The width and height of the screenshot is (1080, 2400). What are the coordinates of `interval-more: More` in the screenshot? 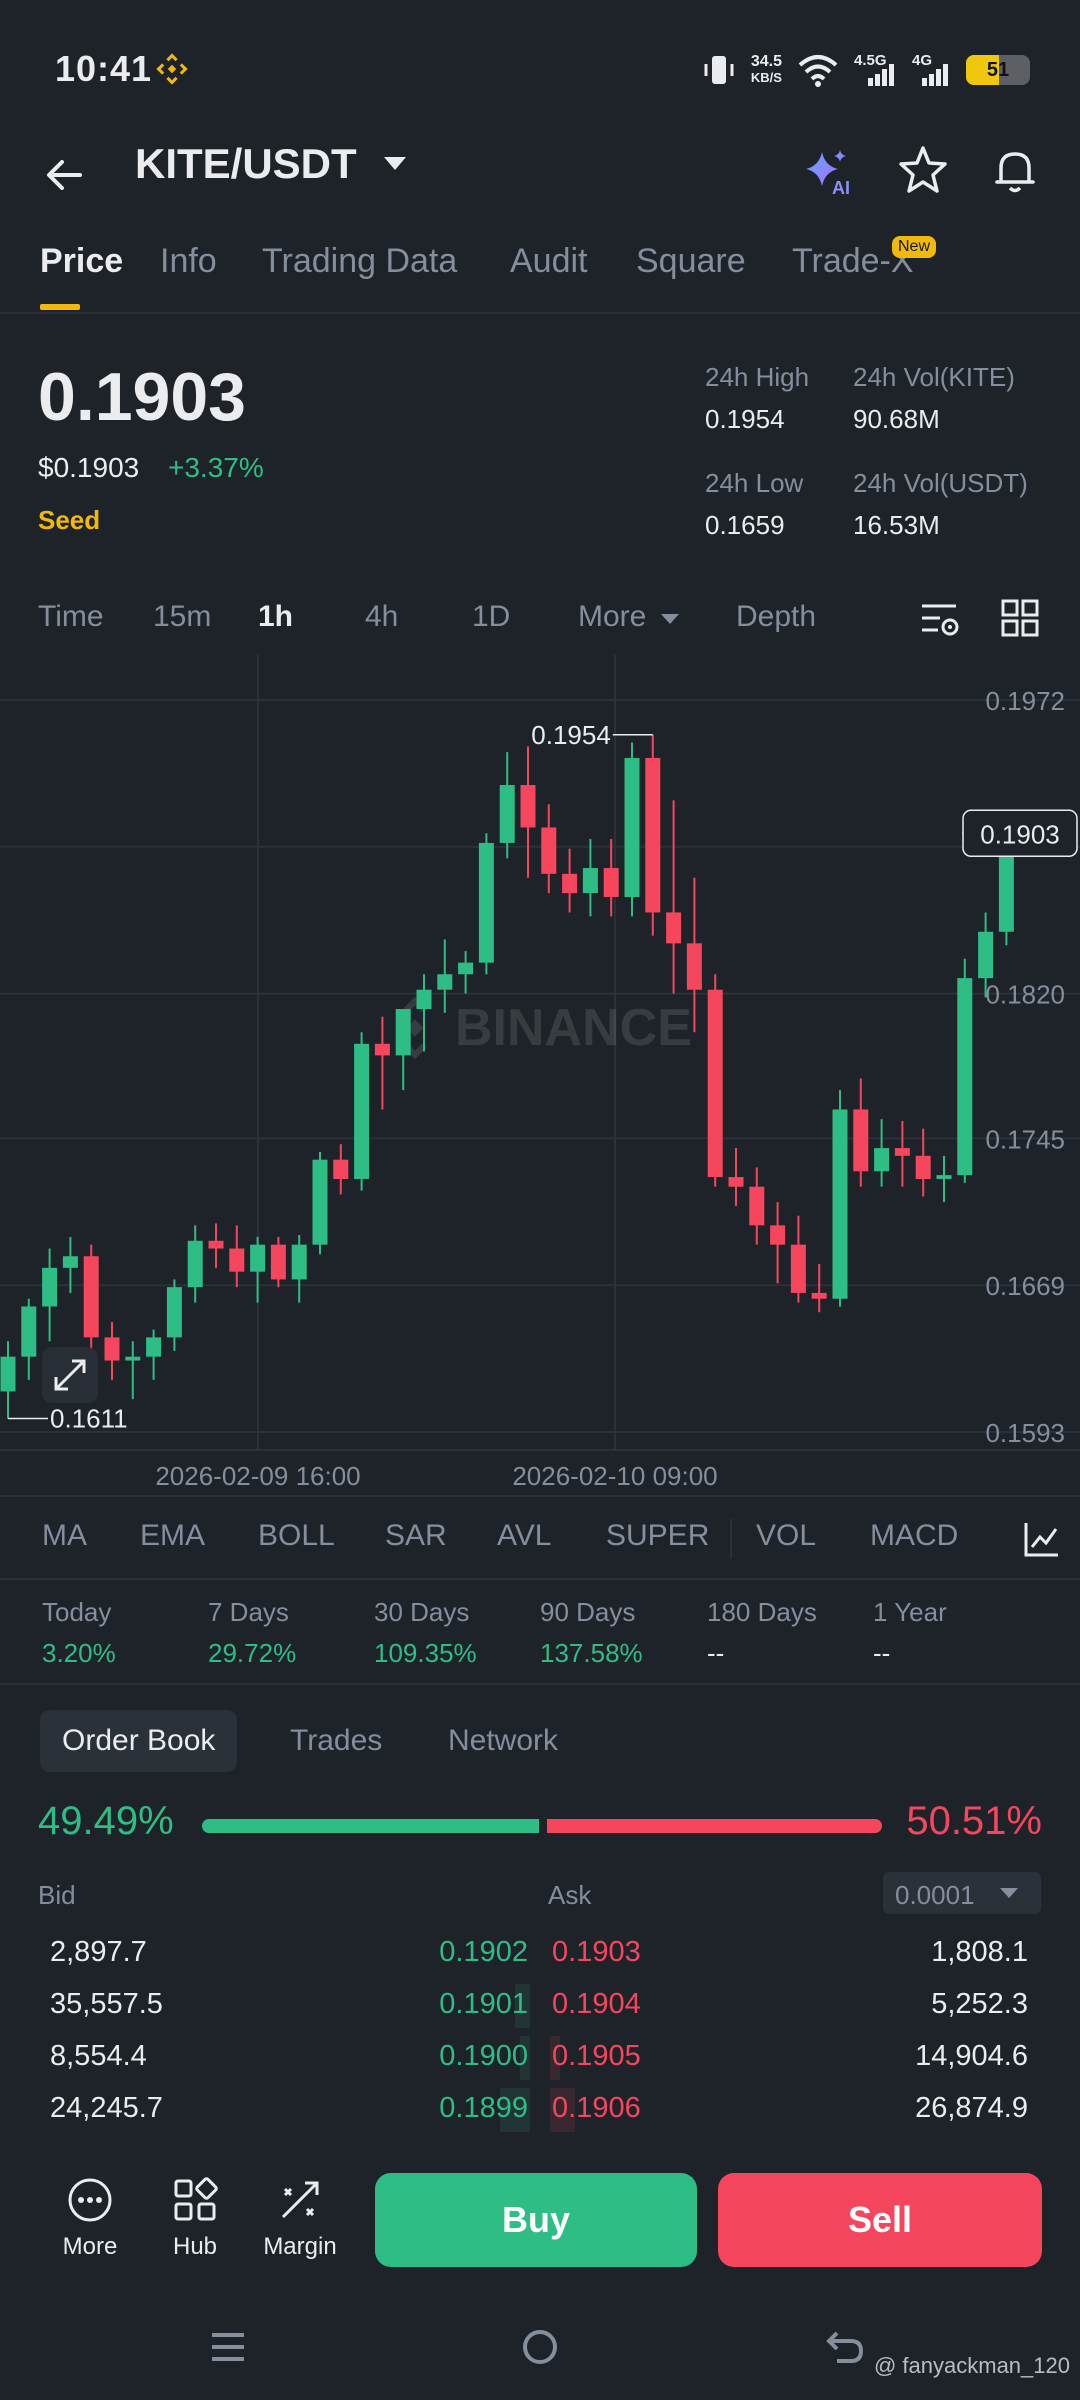 It's located at (612, 617).